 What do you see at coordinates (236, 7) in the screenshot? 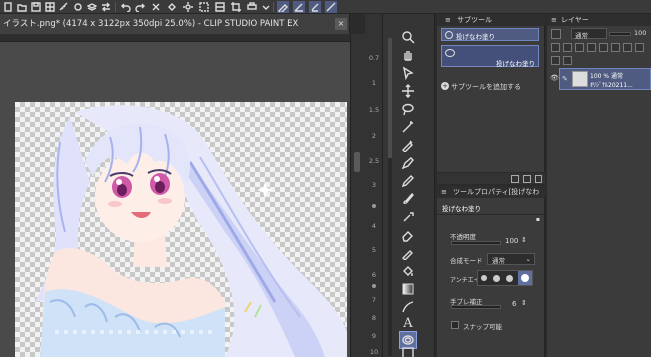
I see `crop-icon` at bounding box center [236, 7].